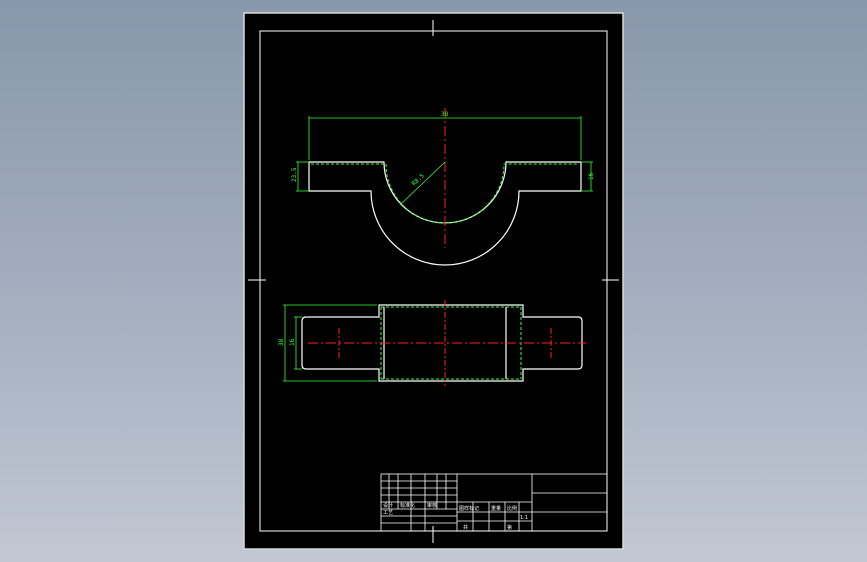  I want to click on tb-label-design: 设计, so click(388, 505).